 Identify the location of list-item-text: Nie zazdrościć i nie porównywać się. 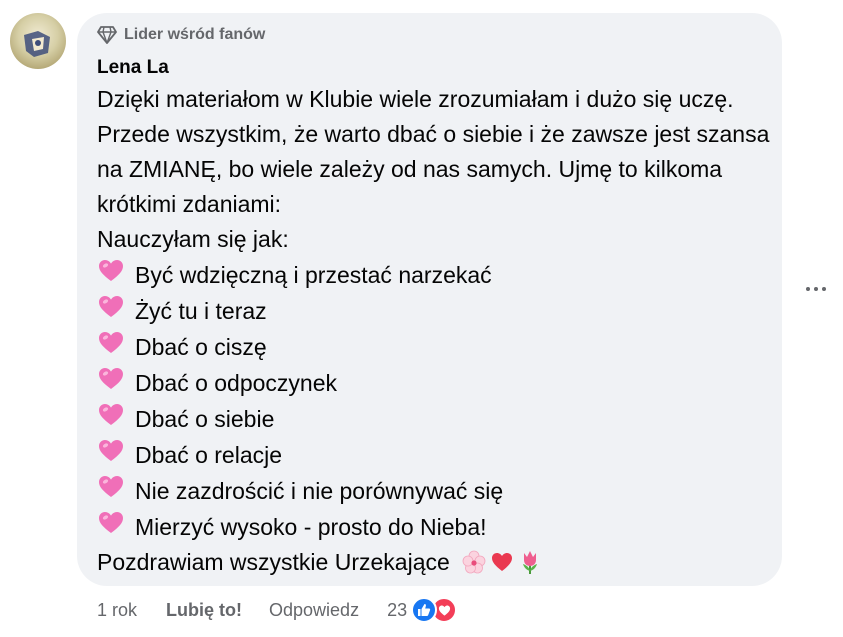
(319, 490).